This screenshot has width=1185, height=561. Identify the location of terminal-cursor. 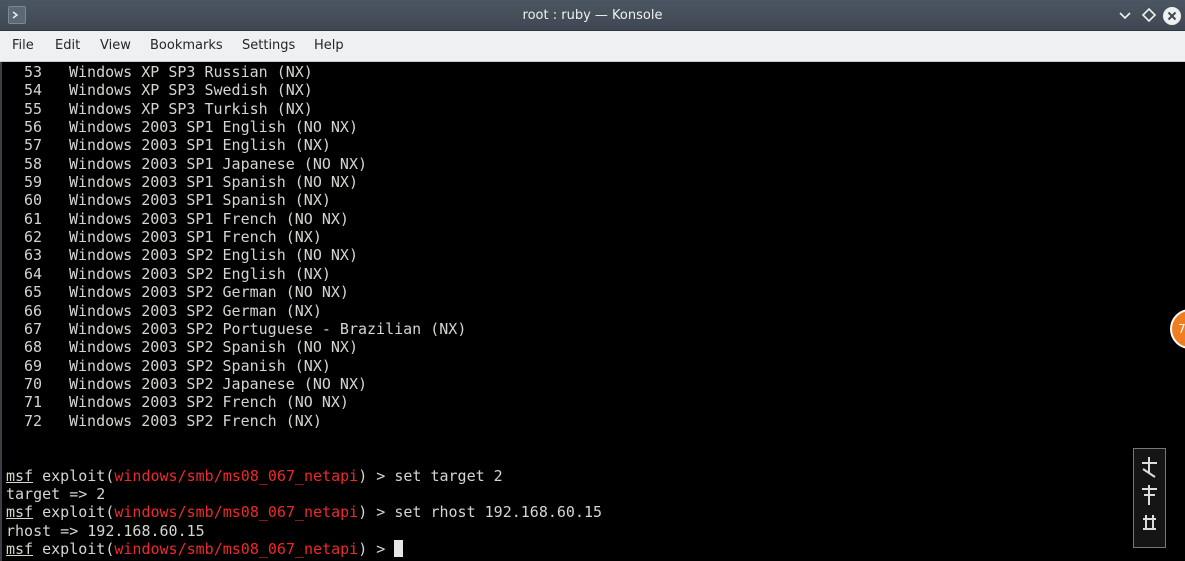
(399, 548).